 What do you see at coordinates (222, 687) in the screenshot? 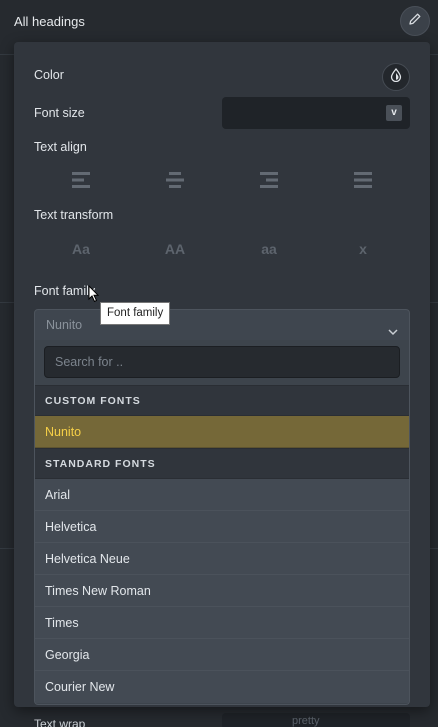
I see `font-option-courier-new: Courier New` at bounding box center [222, 687].